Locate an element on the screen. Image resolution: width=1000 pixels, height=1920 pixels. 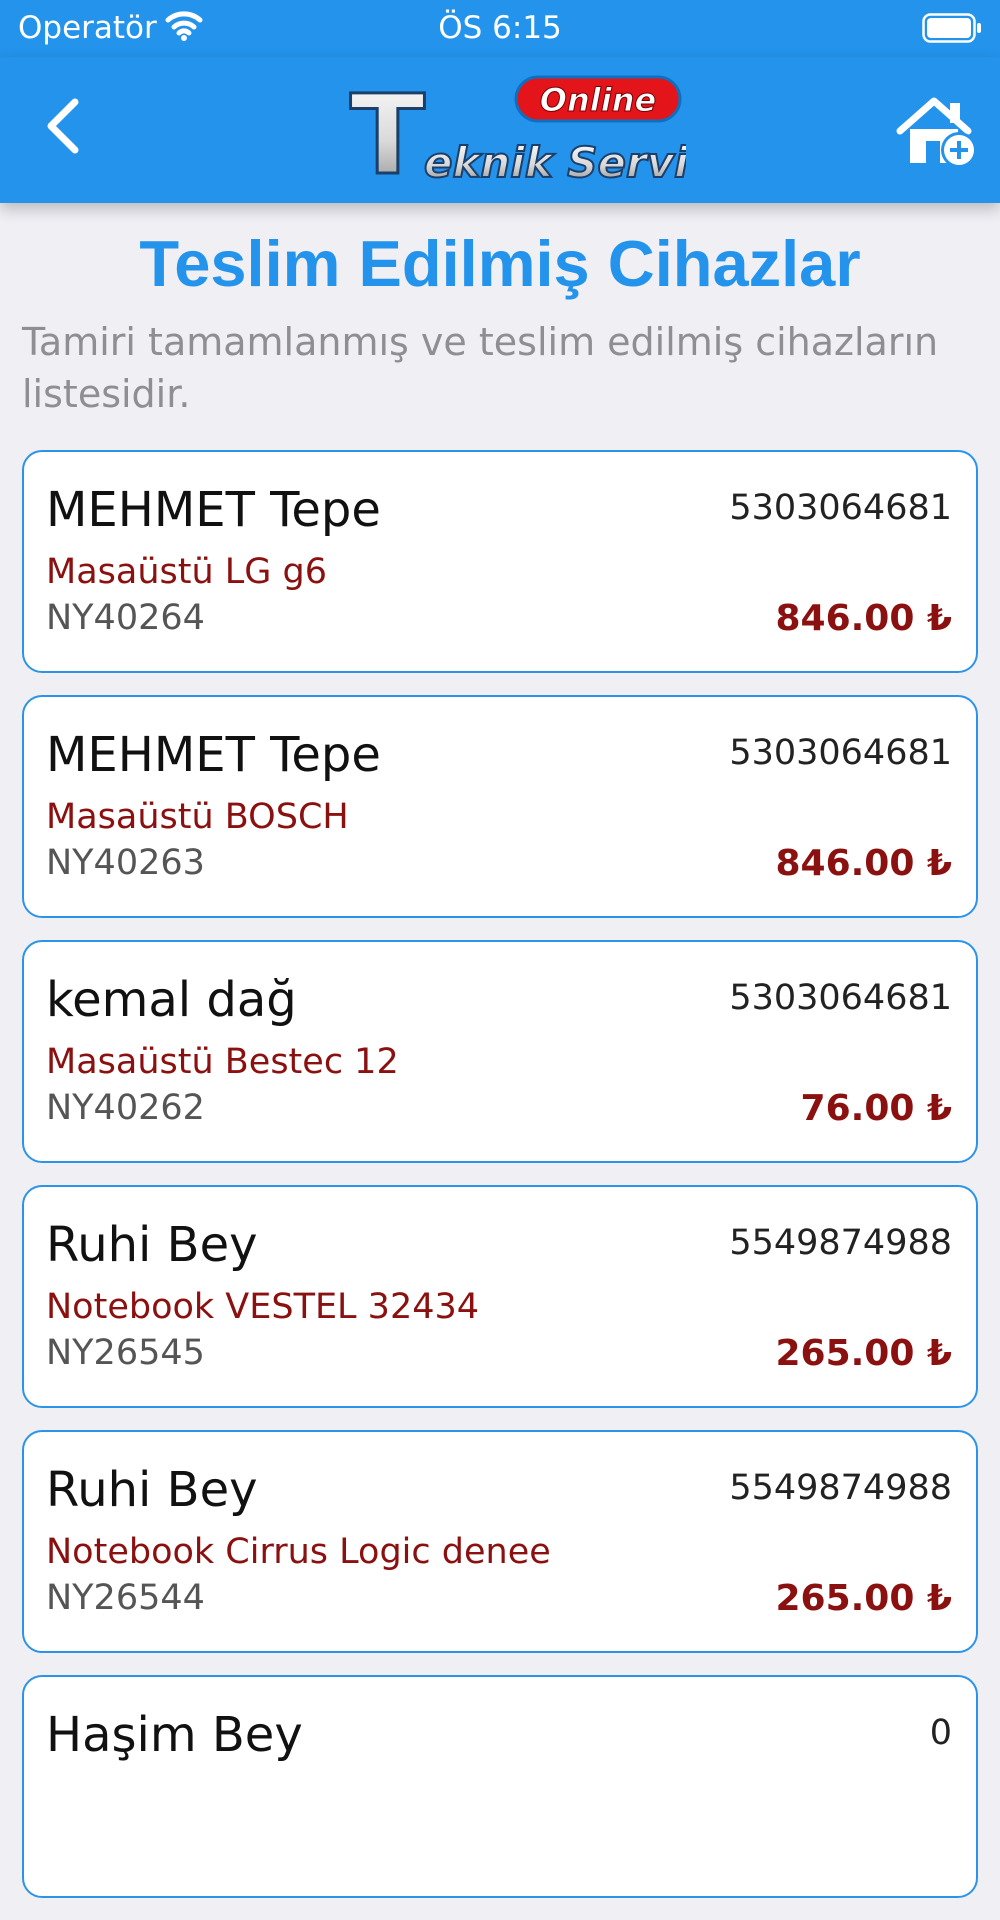
device-card: Haşim Bey 0 is located at coordinates (500, 1786).